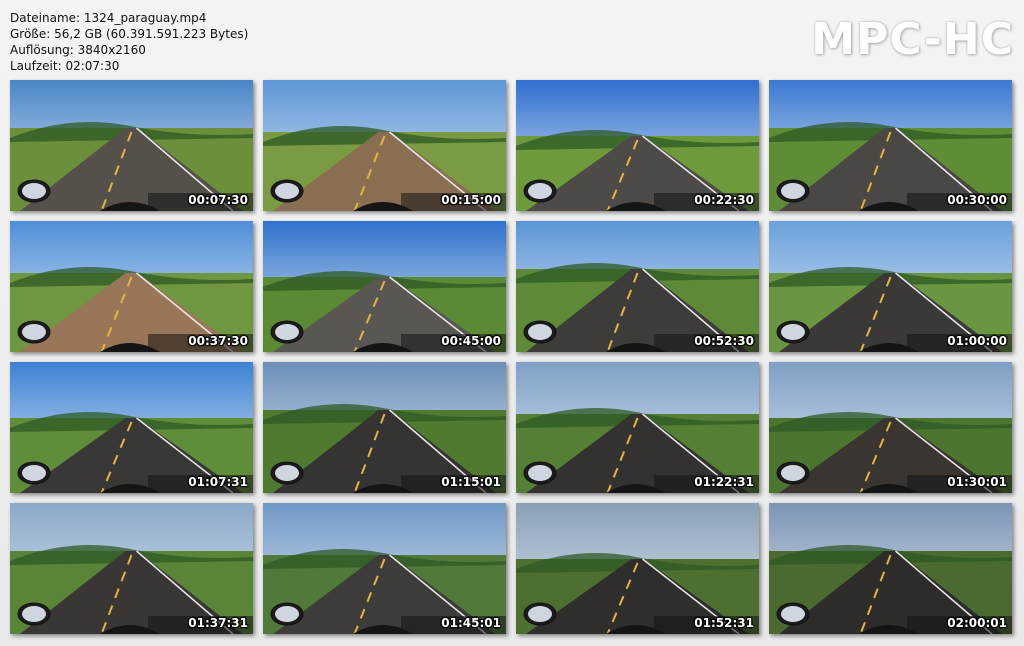 The image size is (1024, 646). I want to click on video-thumbnail: 01:52:31, so click(637, 568).